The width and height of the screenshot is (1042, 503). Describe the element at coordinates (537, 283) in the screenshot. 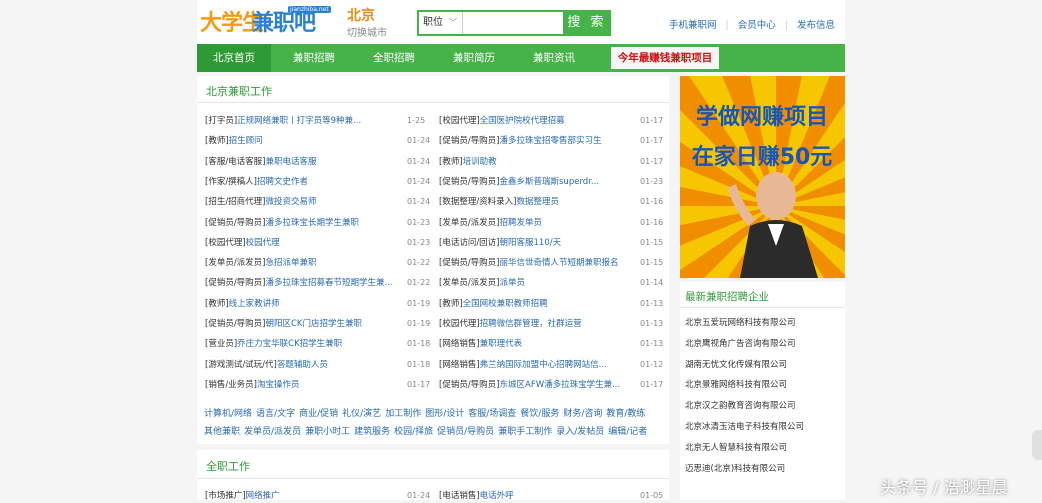

I see `list-item: [发单员/派发员]派单员` at that location.